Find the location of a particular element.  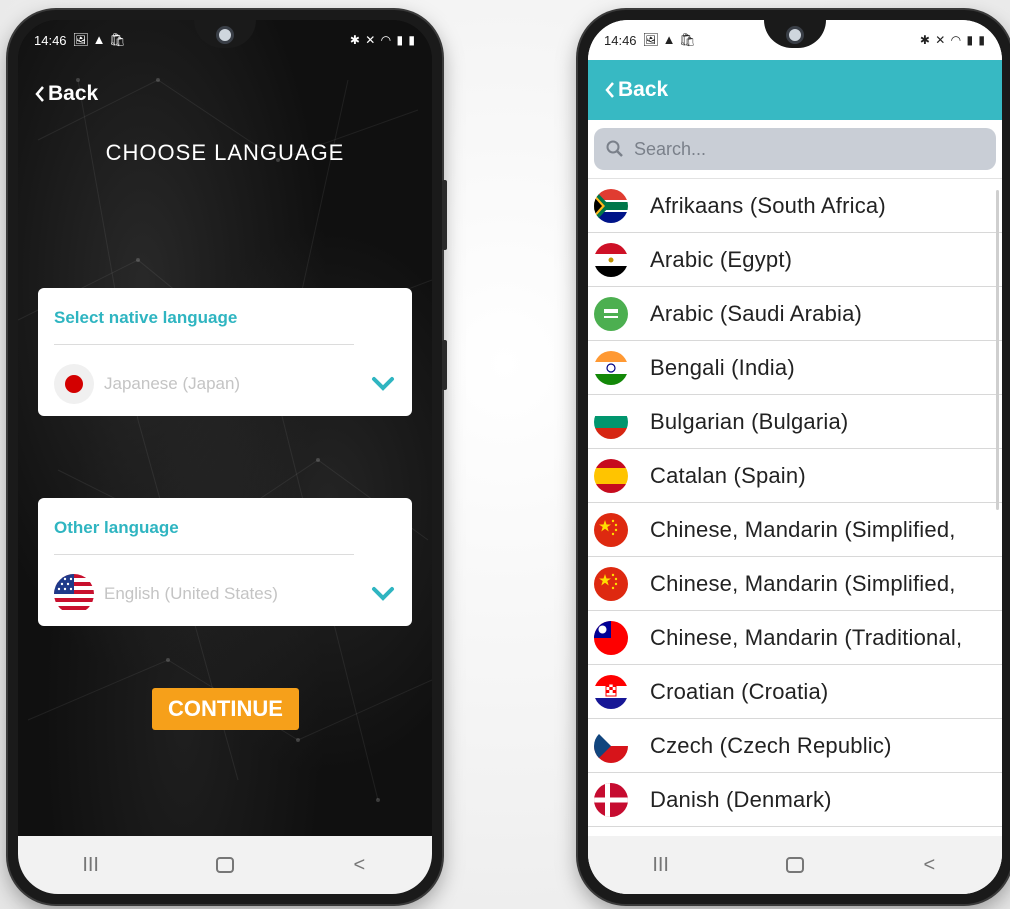

other-language-dropdown: English (United States) is located at coordinates (225, 594).